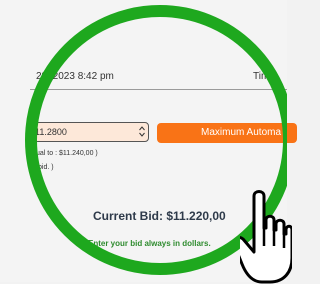 This screenshot has width=320, height=284. What do you see at coordinates (46, 167) in the screenshot?
I see `bid-note: bid. )` at bounding box center [46, 167].